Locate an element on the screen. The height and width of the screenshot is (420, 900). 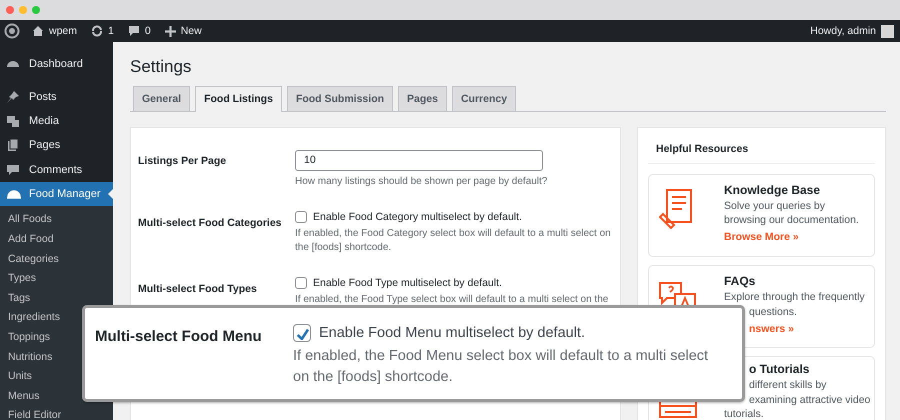
updates-count: 1 is located at coordinates (111, 31).